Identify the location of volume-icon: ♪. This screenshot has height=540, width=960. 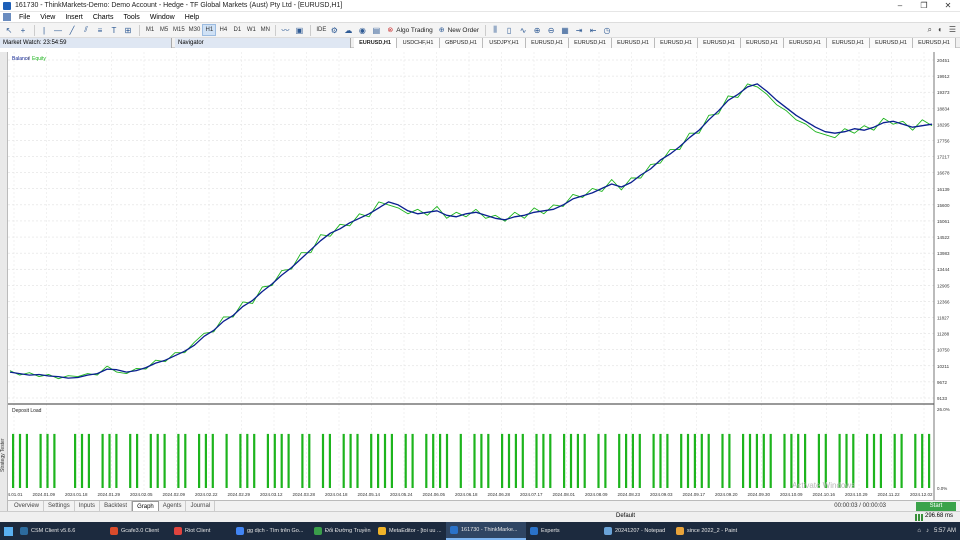
(927, 531).